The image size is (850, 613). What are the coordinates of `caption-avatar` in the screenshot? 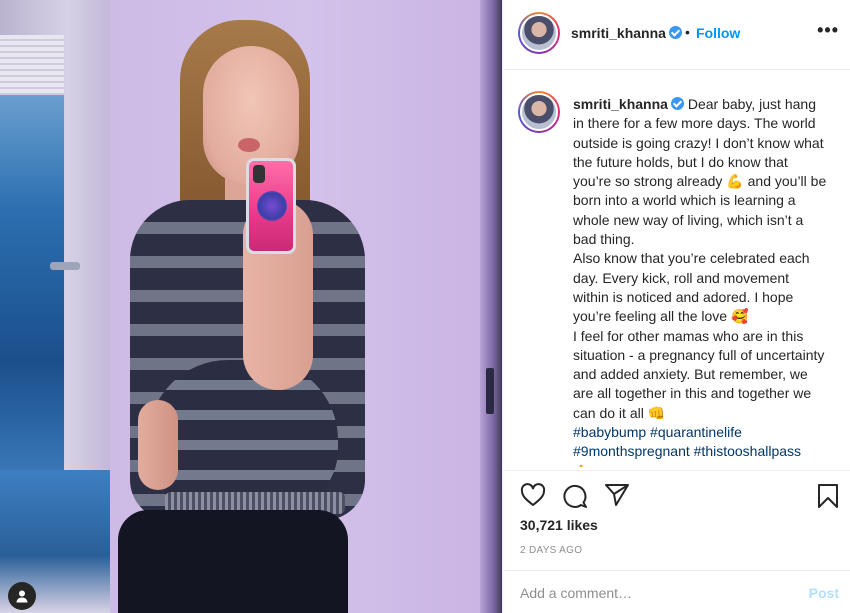 It's located at (539, 112).